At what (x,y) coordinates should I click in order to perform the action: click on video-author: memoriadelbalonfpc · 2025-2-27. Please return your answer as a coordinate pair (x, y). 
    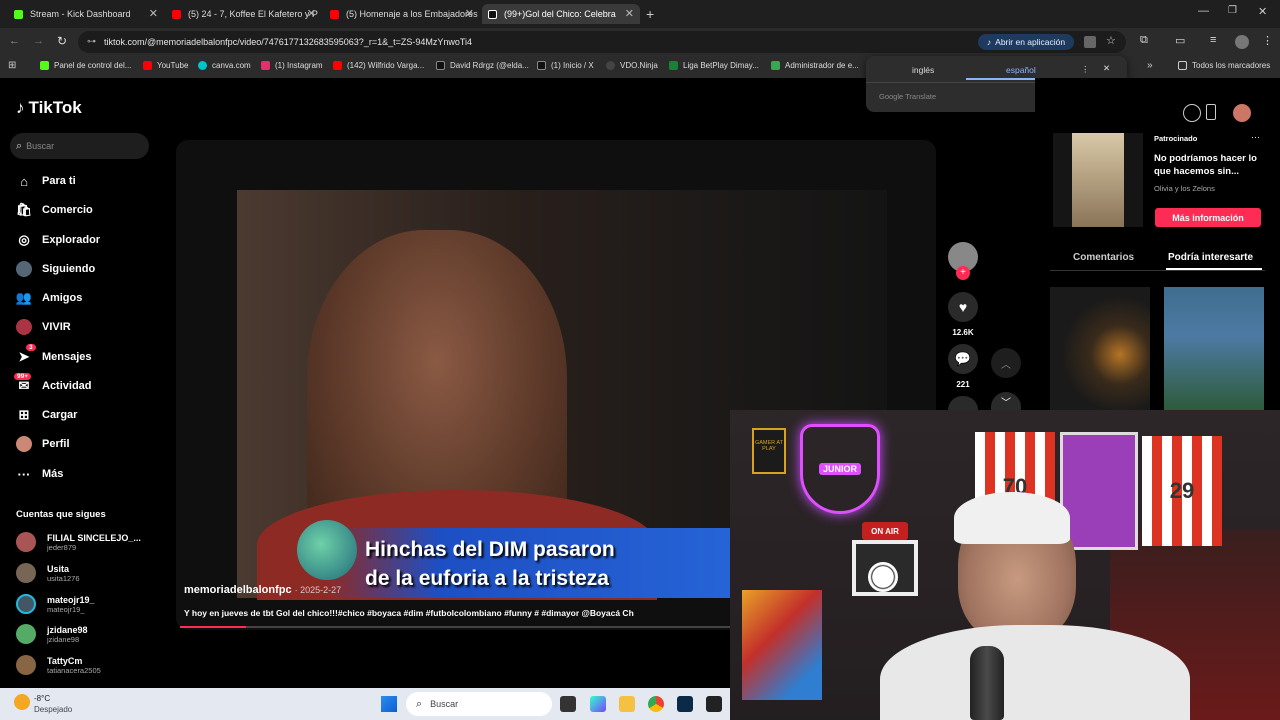
    Looking at the image, I should click on (262, 590).